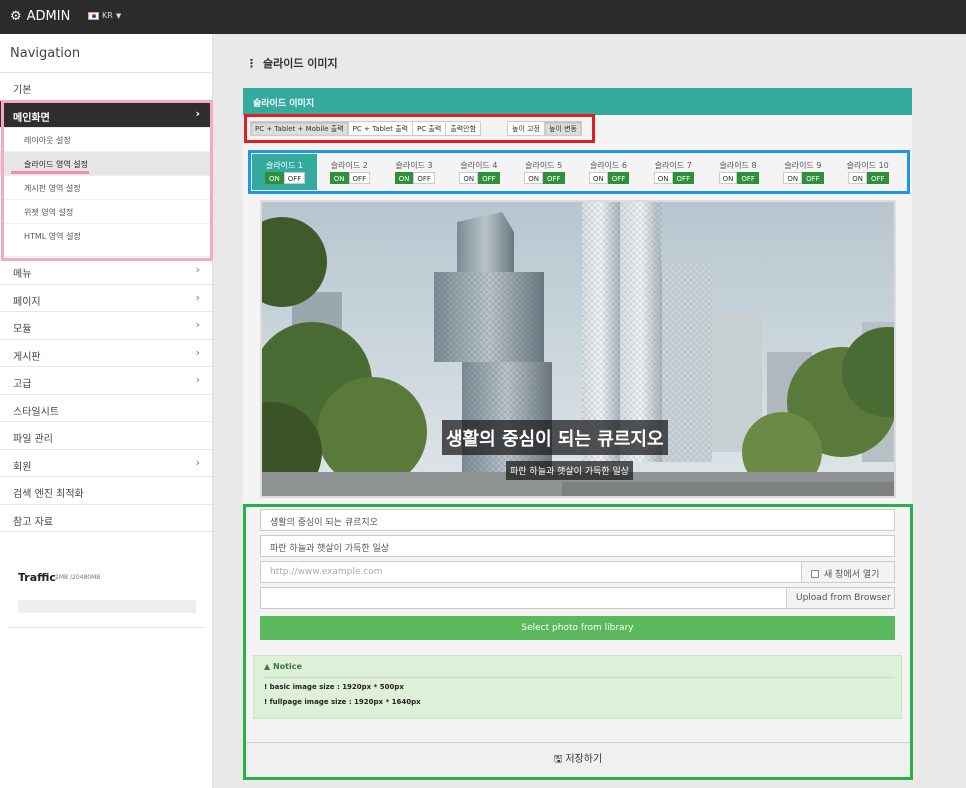 This screenshot has width=966, height=788. Describe the element at coordinates (483, 17) in the screenshot. I see `top-bar: ⚙ ADMIN KR ▼` at that location.